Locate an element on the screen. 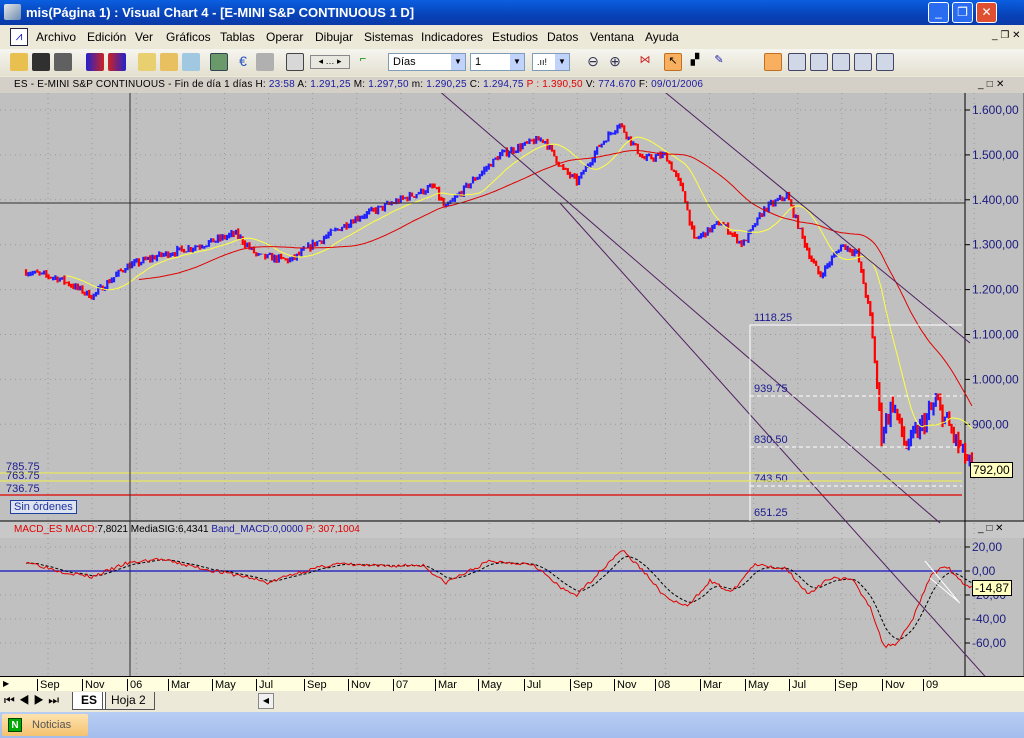  fibonacci-label: 651.25 is located at coordinates (771, 513).